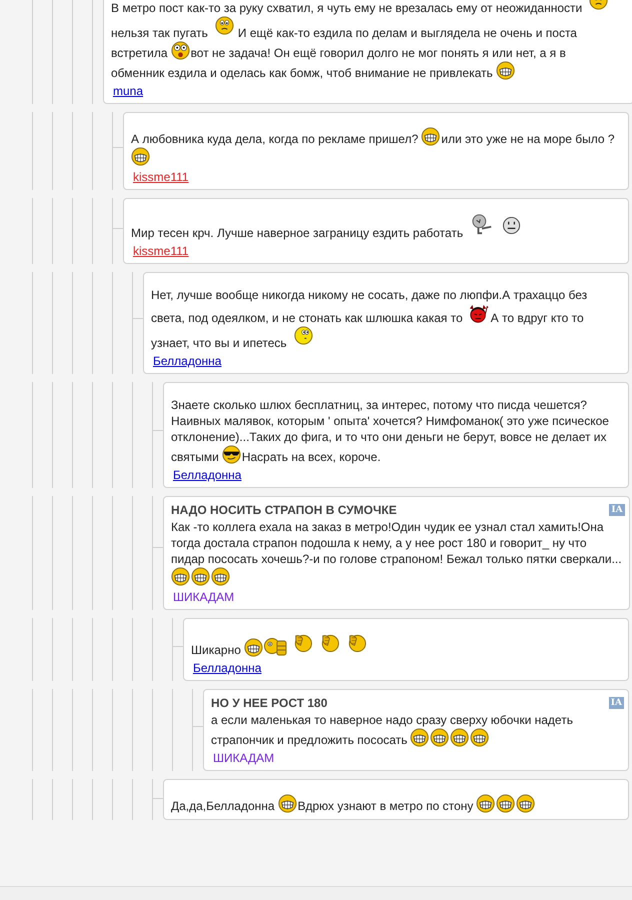 The image size is (632, 900). I want to click on shocked-smiley-icon, so click(180, 50).